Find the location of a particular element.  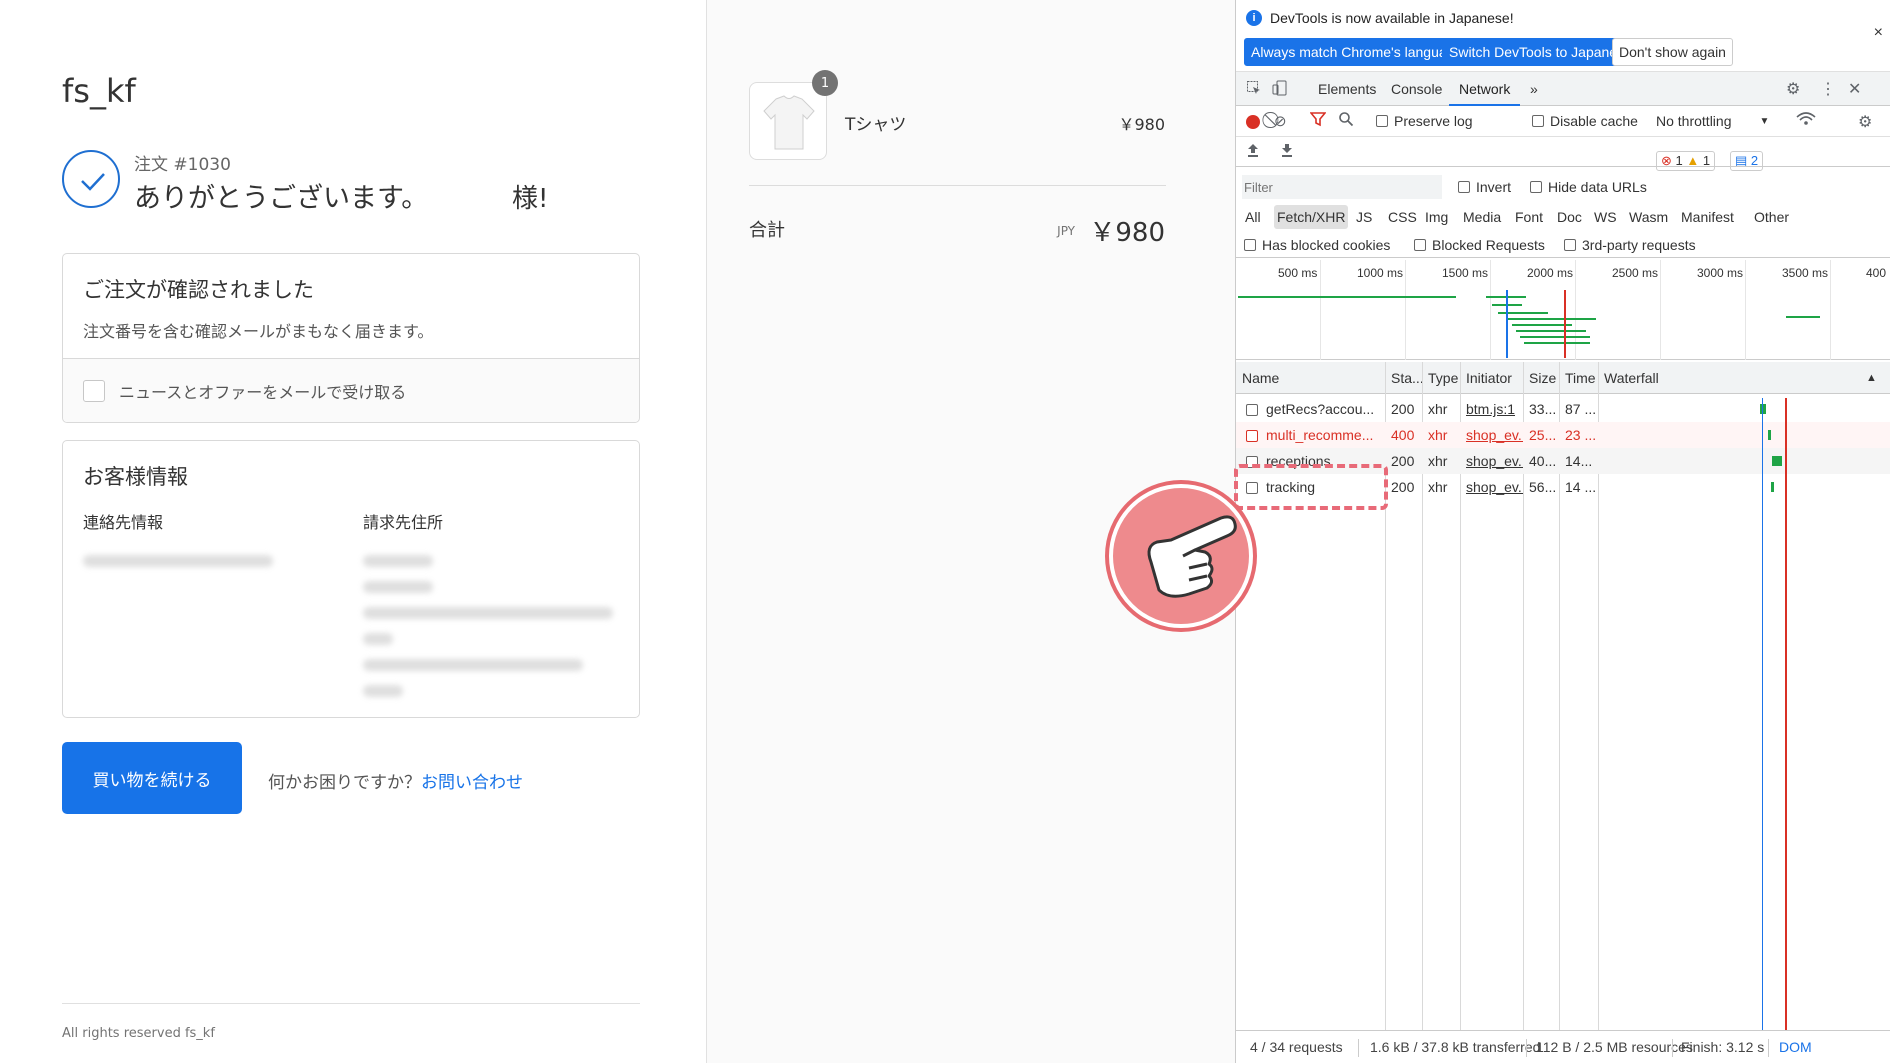

newsletter-row: ニュースとオファーをメールで受け取る is located at coordinates (351, 390).